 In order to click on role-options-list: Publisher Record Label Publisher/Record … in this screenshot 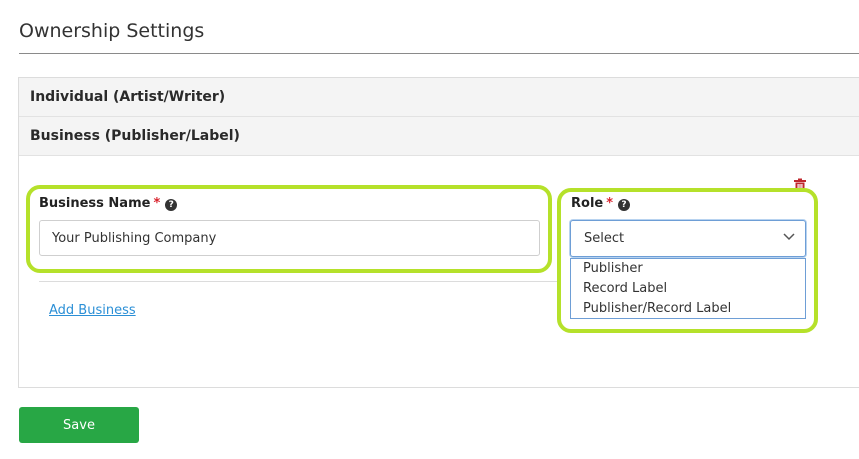, I will do `click(688, 288)`.